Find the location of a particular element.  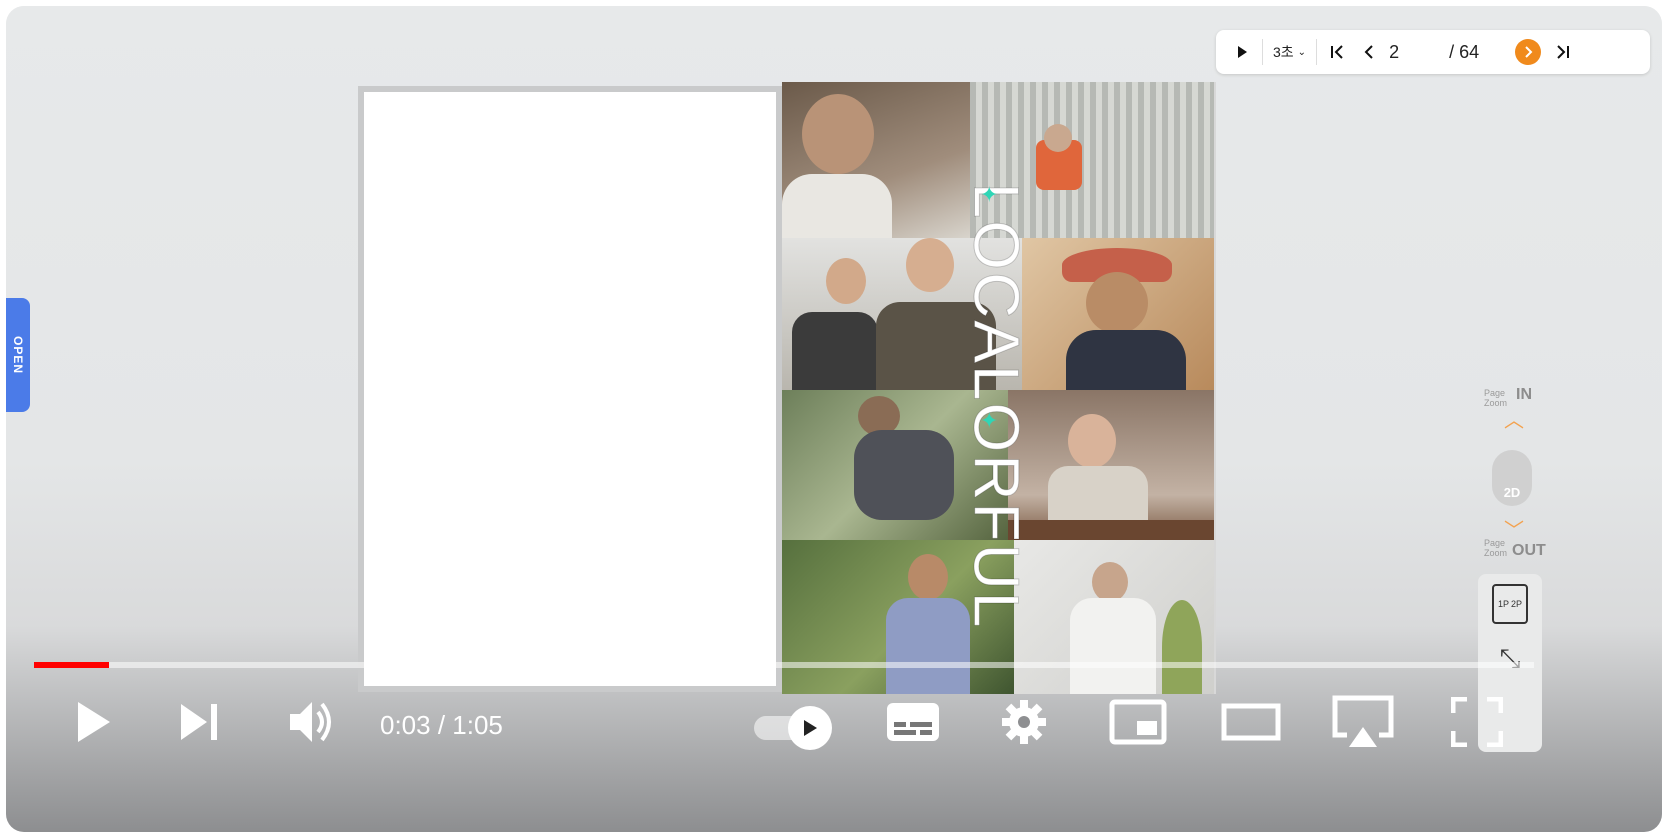

open-tab-label: OPEN is located at coordinates (18, 355).